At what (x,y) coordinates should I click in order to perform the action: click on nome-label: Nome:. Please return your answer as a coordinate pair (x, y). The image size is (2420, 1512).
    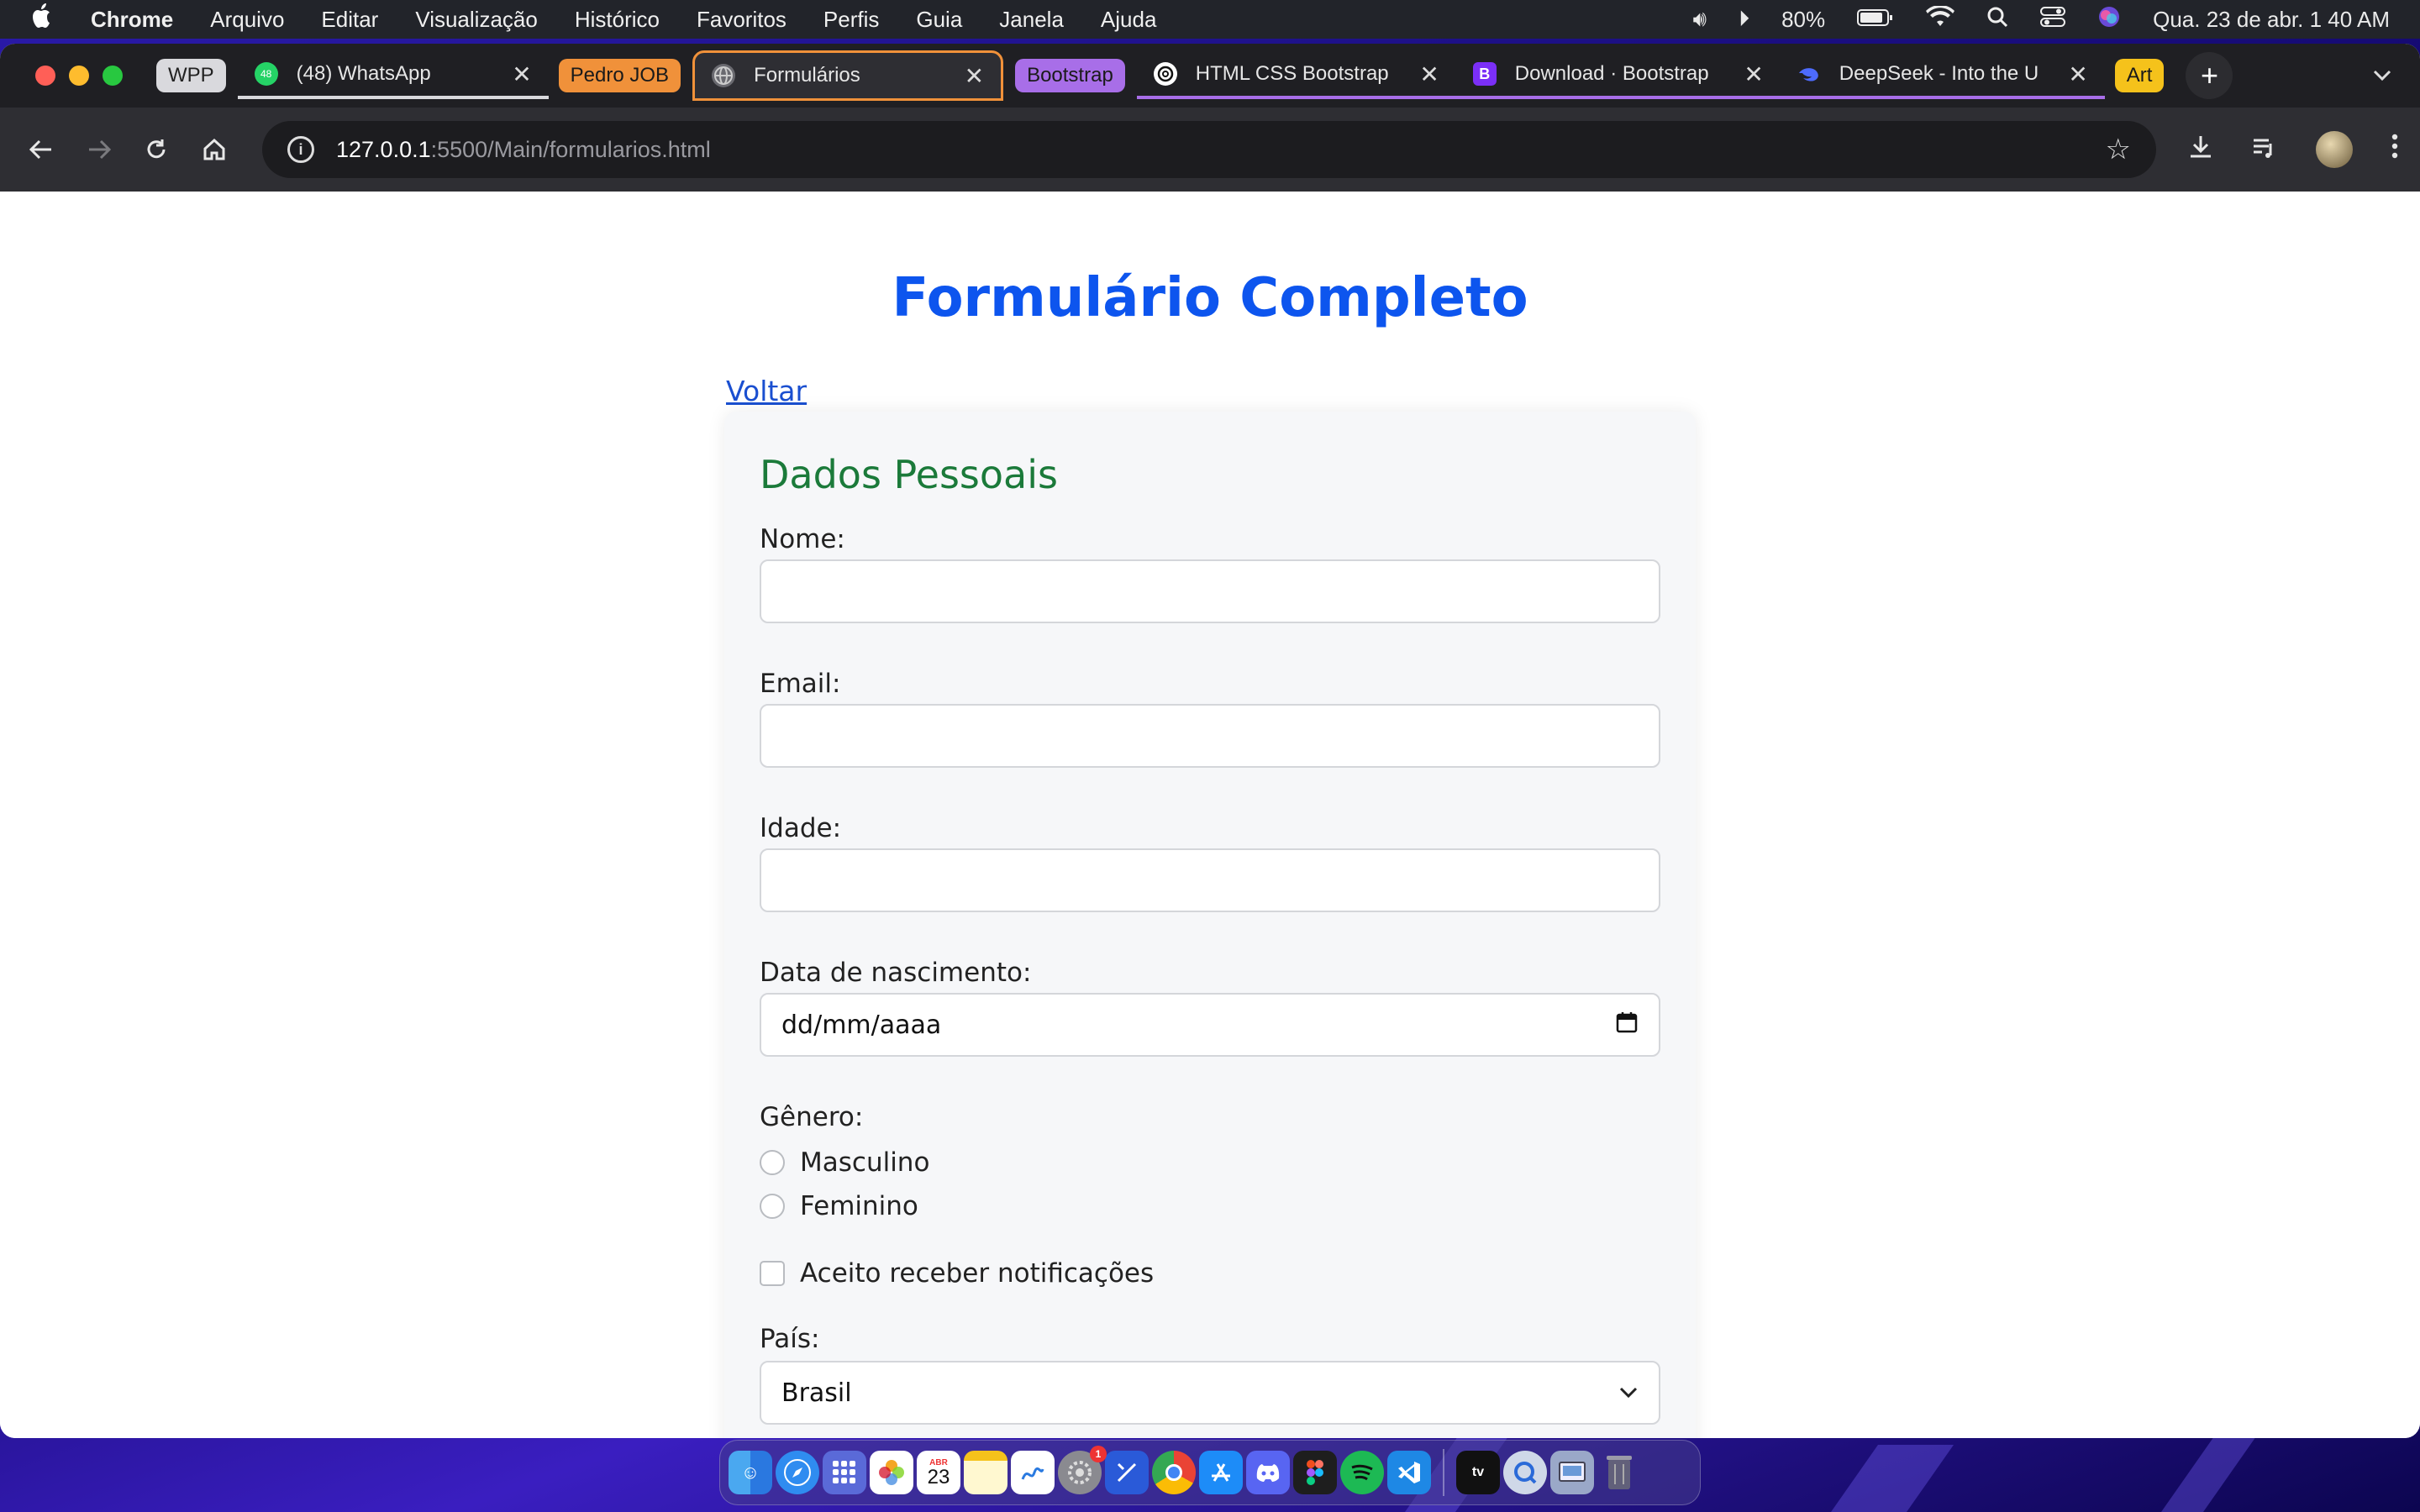
    Looking at the image, I should click on (802, 539).